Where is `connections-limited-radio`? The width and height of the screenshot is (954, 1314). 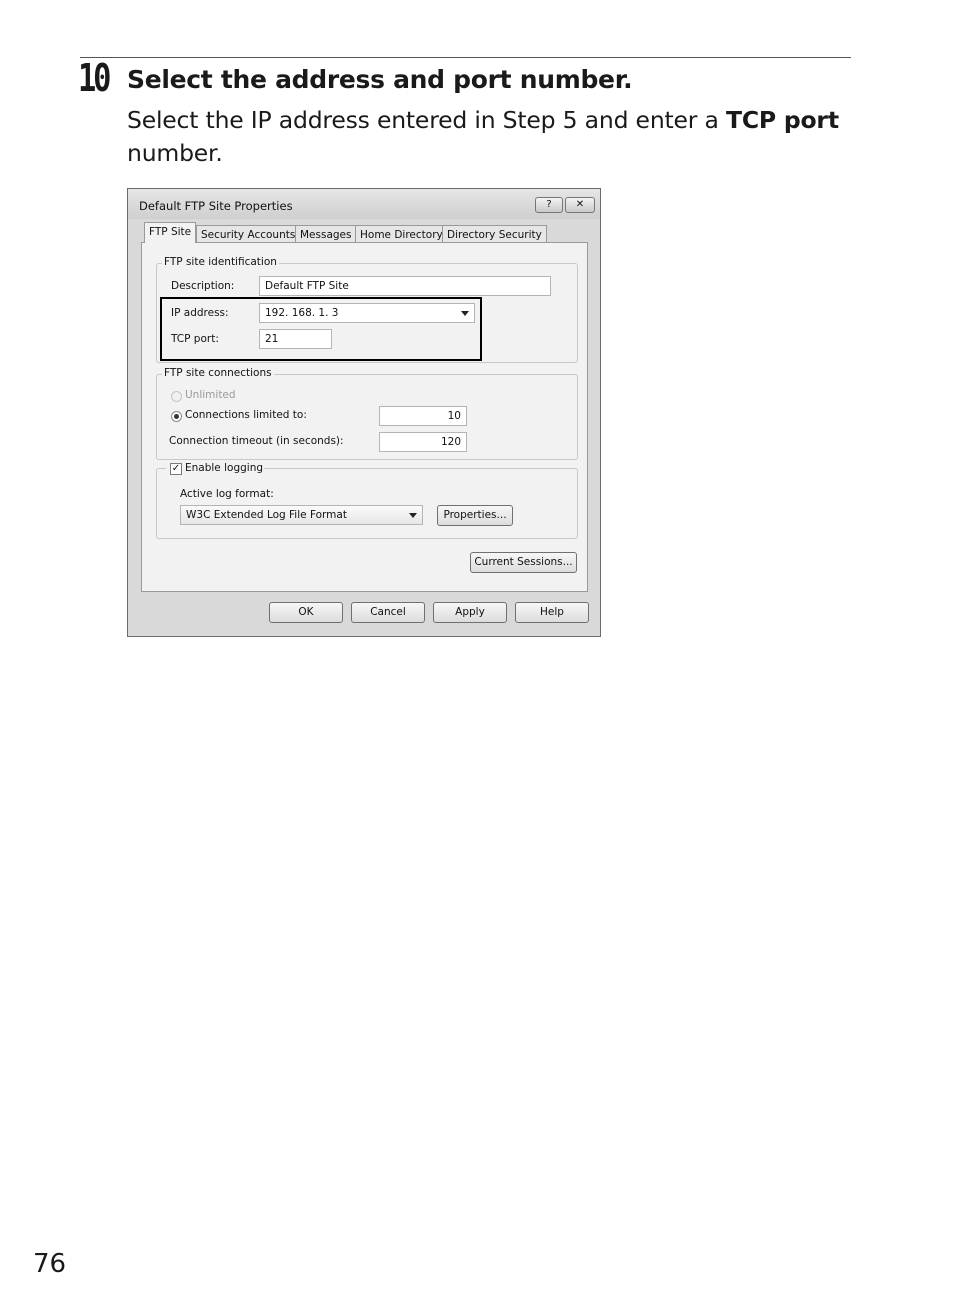 connections-limited-radio is located at coordinates (176, 416).